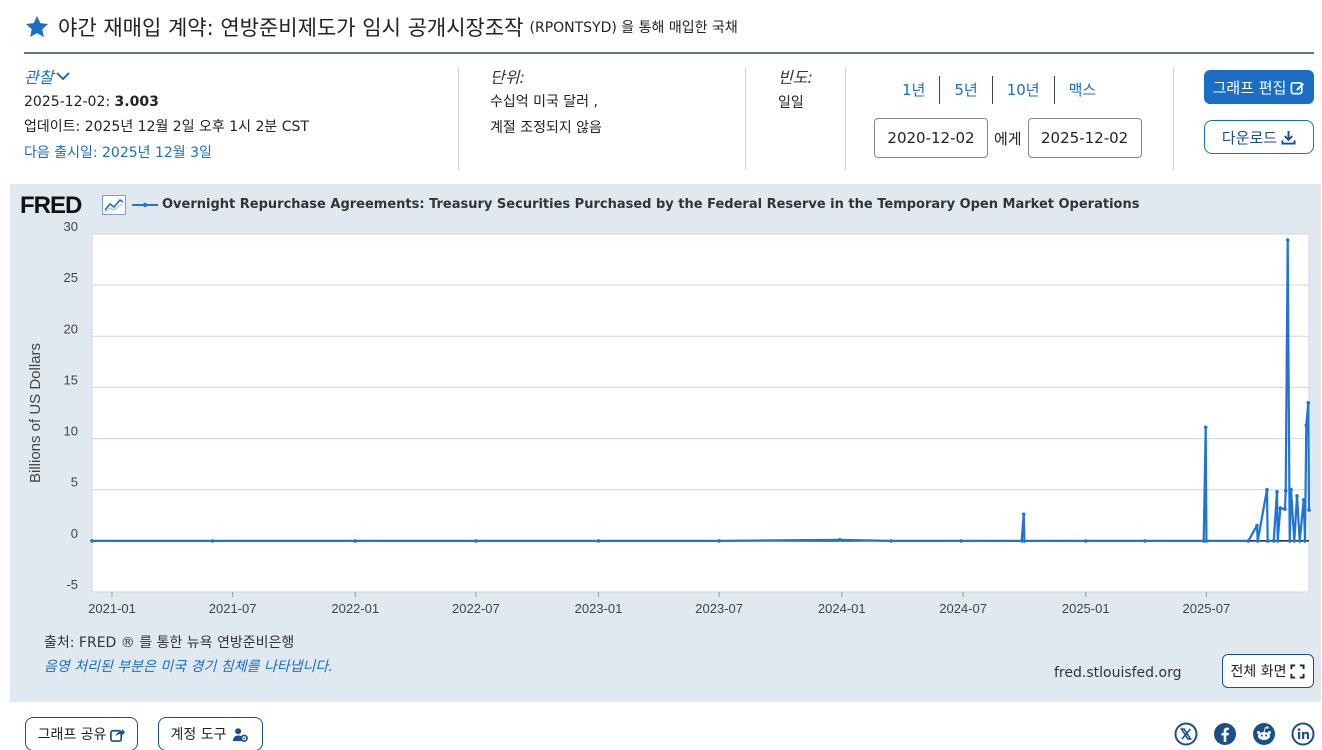  What do you see at coordinates (791, 103) in the screenshot?
I see `frequency-value: 일일` at bounding box center [791, 103].